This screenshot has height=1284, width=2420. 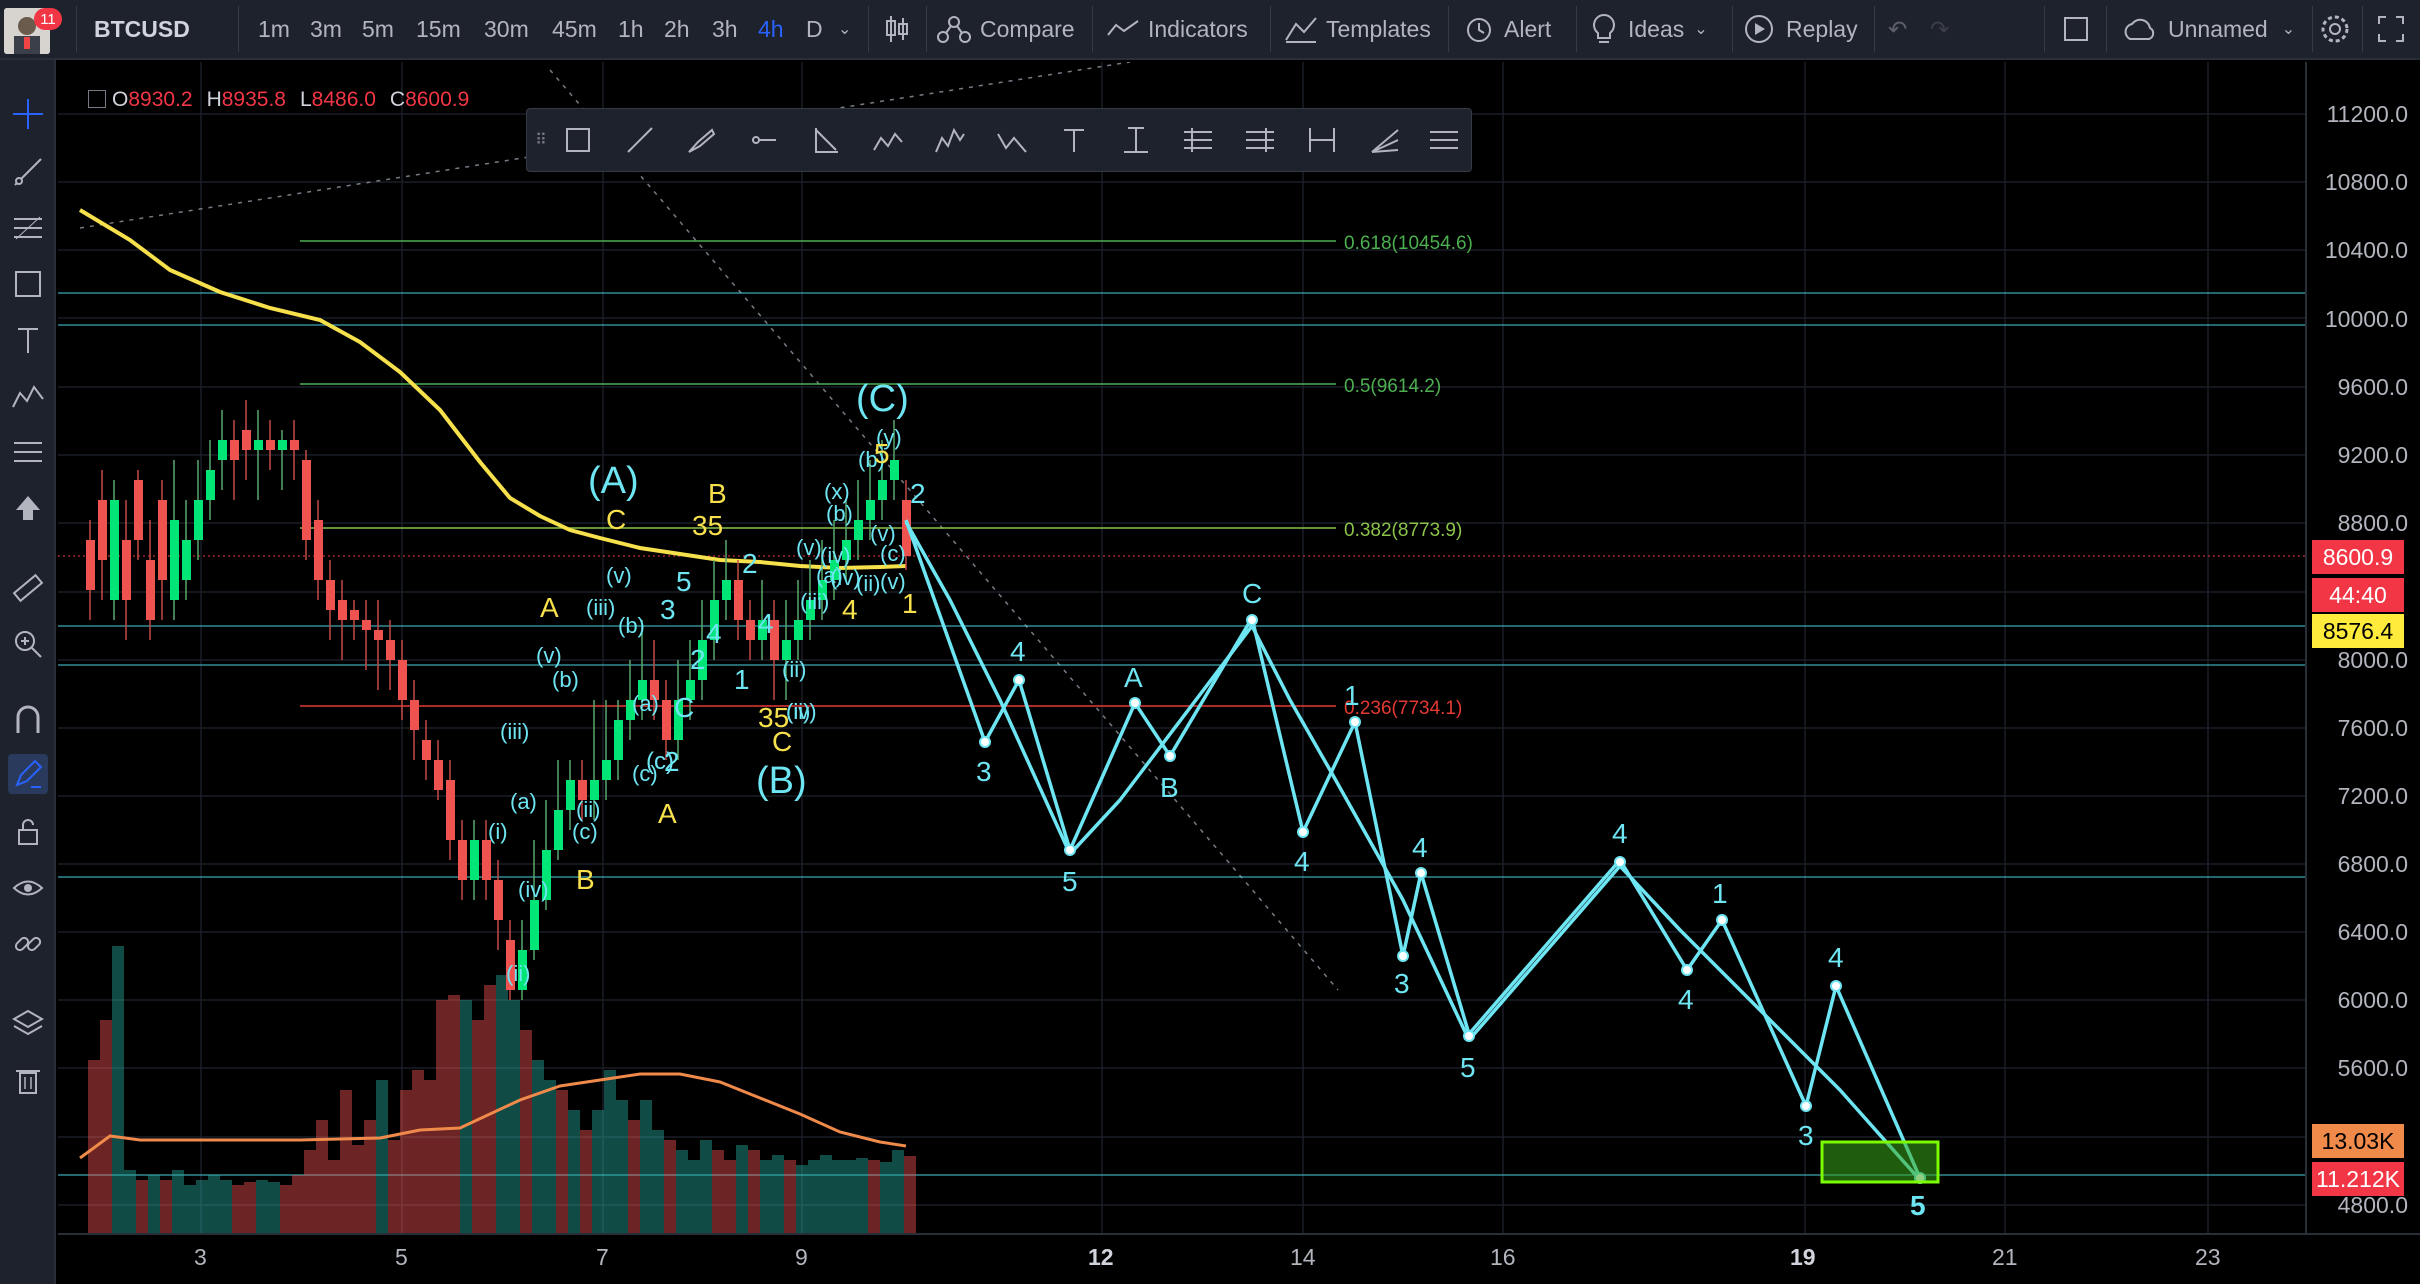 I want to click on select-rectangle-icon, so click(x=578, y=140).